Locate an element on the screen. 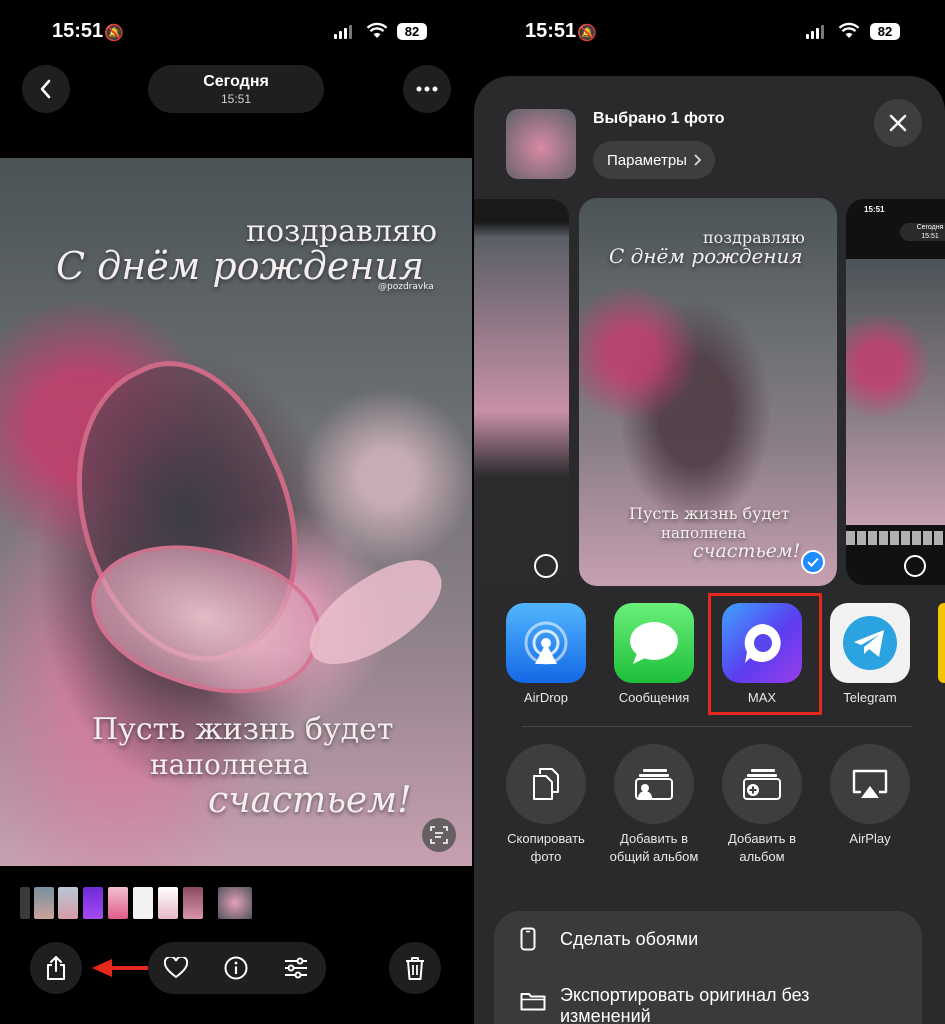 Image resolution: width=945 pixels, height=1024 pixels. airdrop-icon is located at coordinates (546, 643).